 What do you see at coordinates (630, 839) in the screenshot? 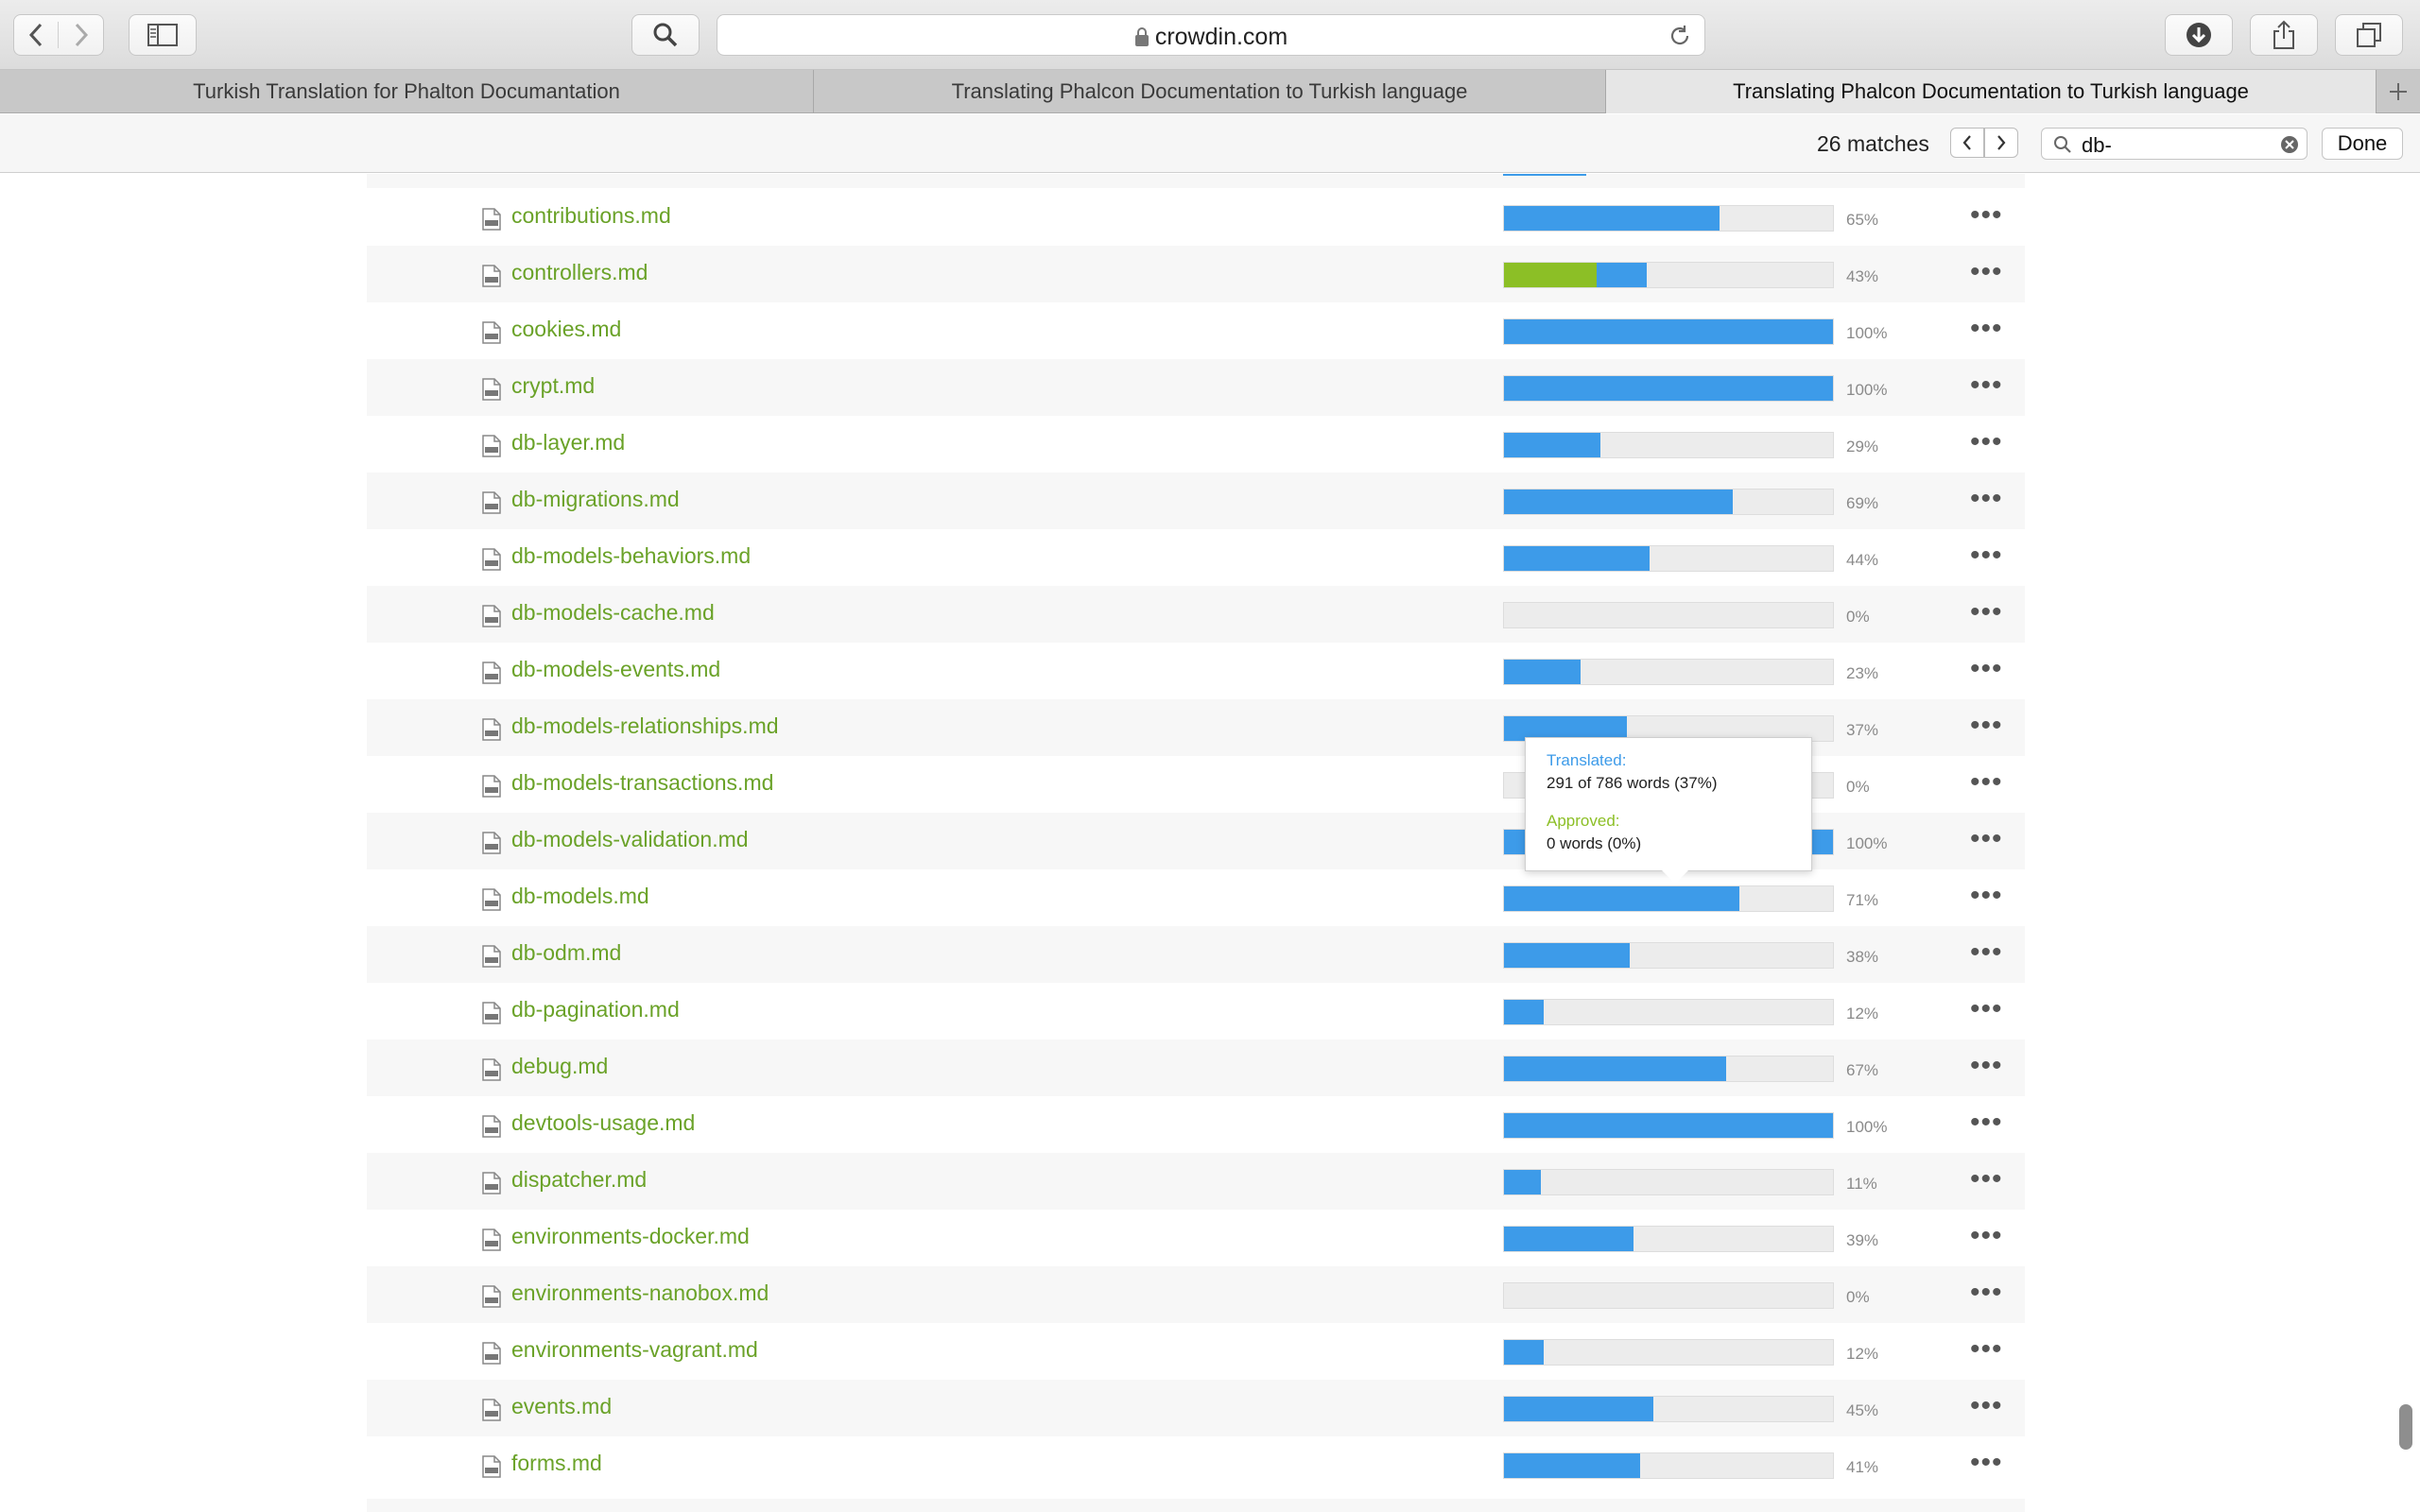
I see `file-link: db-models-validation.md` at bounding box center [630, 839].